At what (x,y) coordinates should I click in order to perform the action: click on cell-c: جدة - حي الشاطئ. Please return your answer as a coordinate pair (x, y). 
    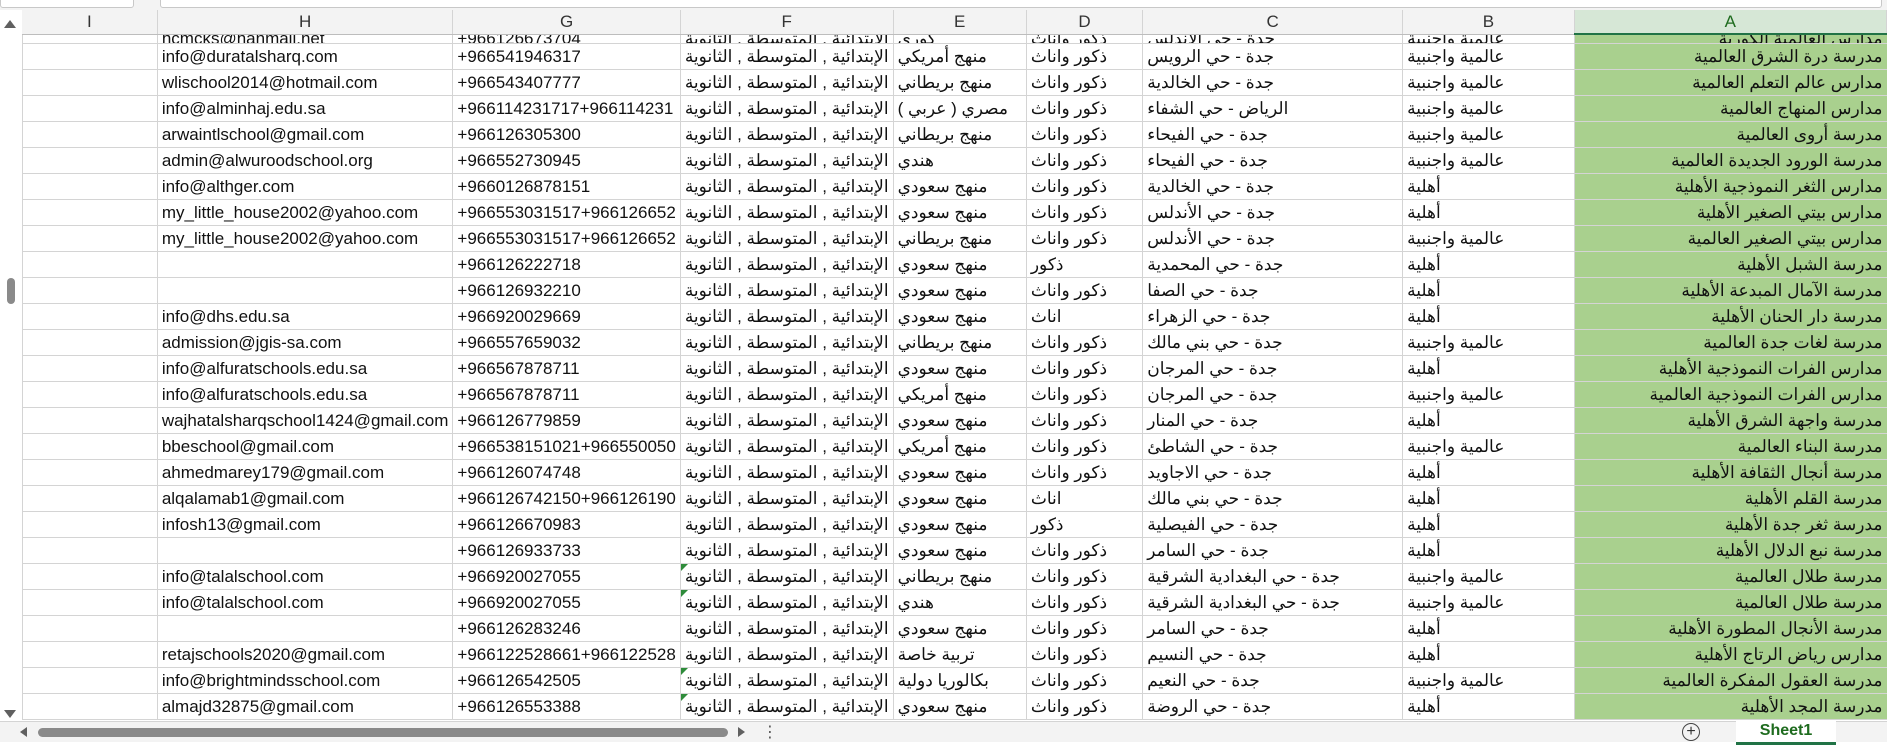
    Looking at the image, I should click on (1273, 446).